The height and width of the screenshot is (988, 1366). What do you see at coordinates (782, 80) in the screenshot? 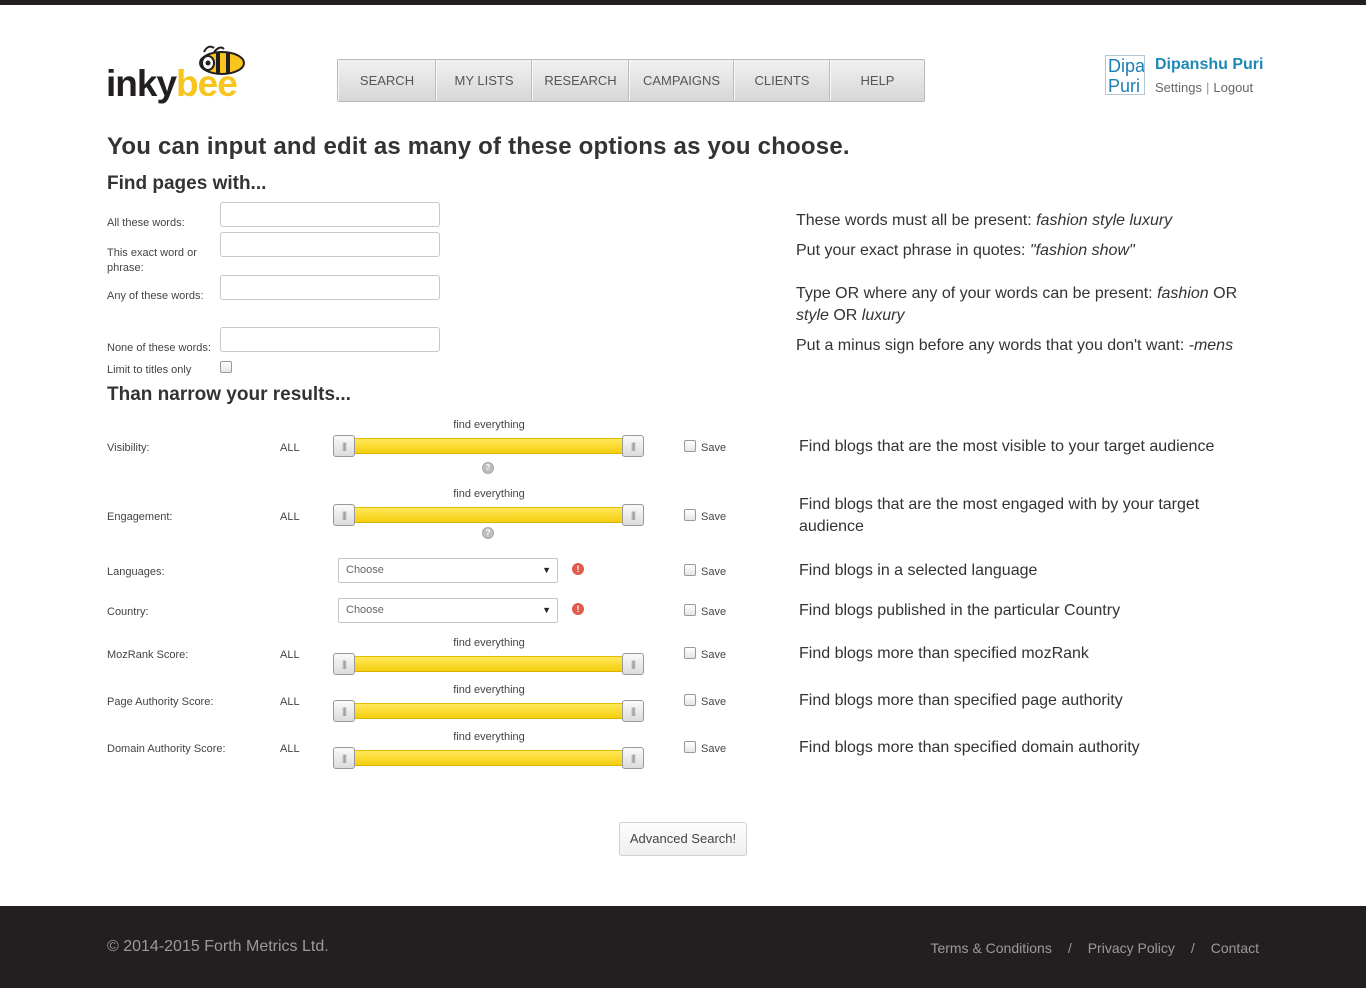
I see `nav-clients: CLIENTS` at bounding box center [782, 80].